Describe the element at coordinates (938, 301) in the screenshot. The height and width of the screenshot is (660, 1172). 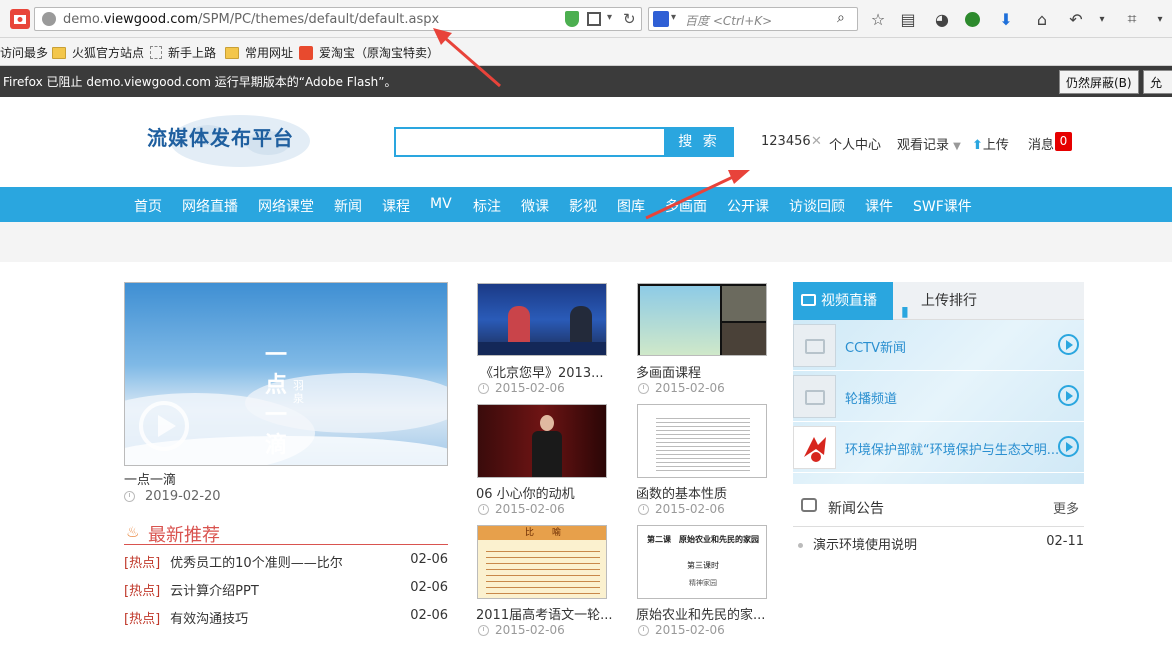
I see `tab-upload-rank: ▮ 上传排行` at that location.